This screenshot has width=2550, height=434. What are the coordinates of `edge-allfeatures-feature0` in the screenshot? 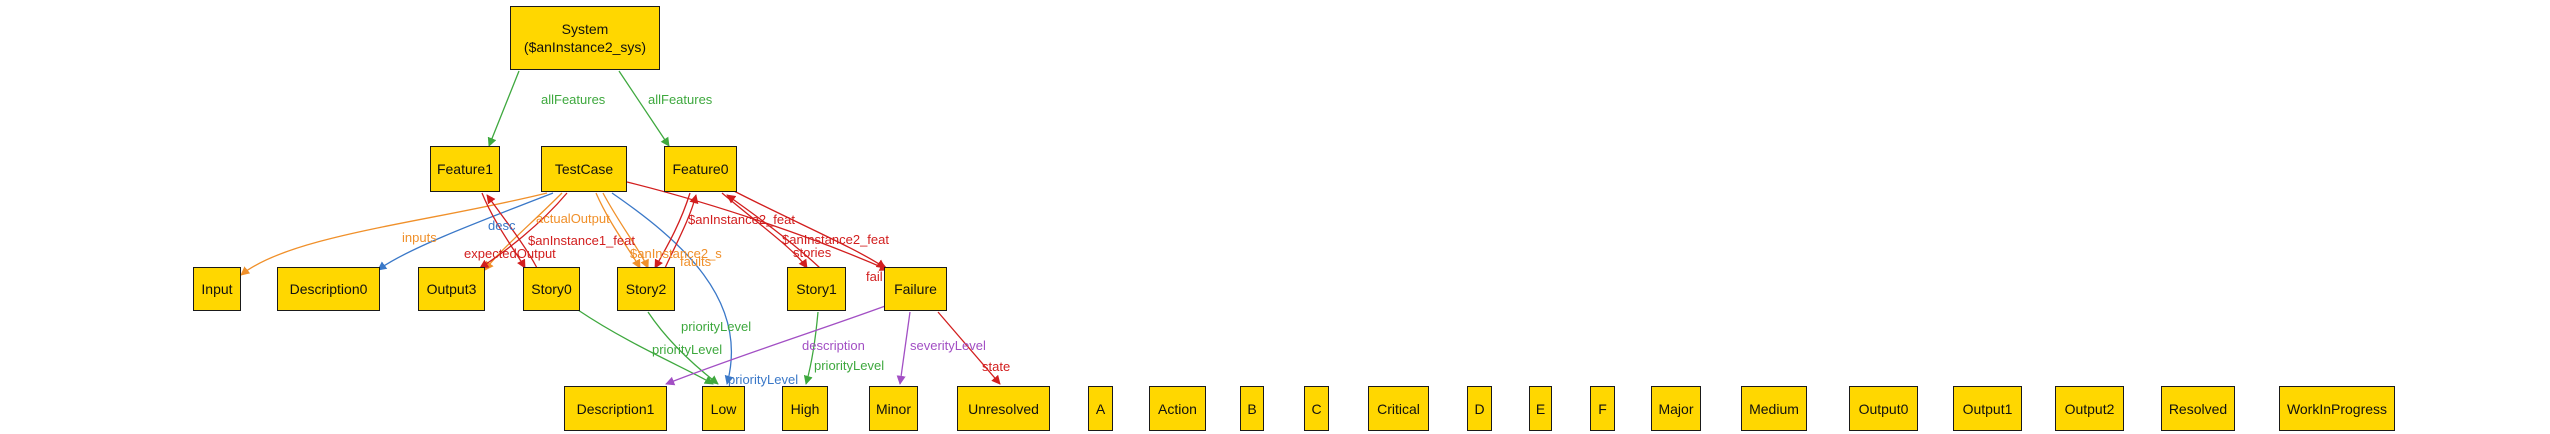 It's located at (644, 108).